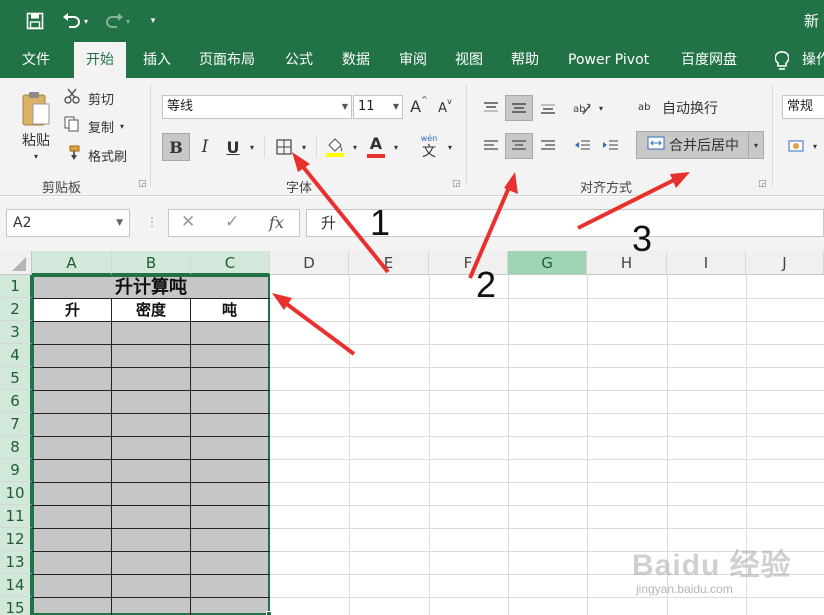 The image size is (824, 615). What do you see at coordinates (16, 606) in the screenshot?
I see `row-header: 15` at bounding box center [16, 606].